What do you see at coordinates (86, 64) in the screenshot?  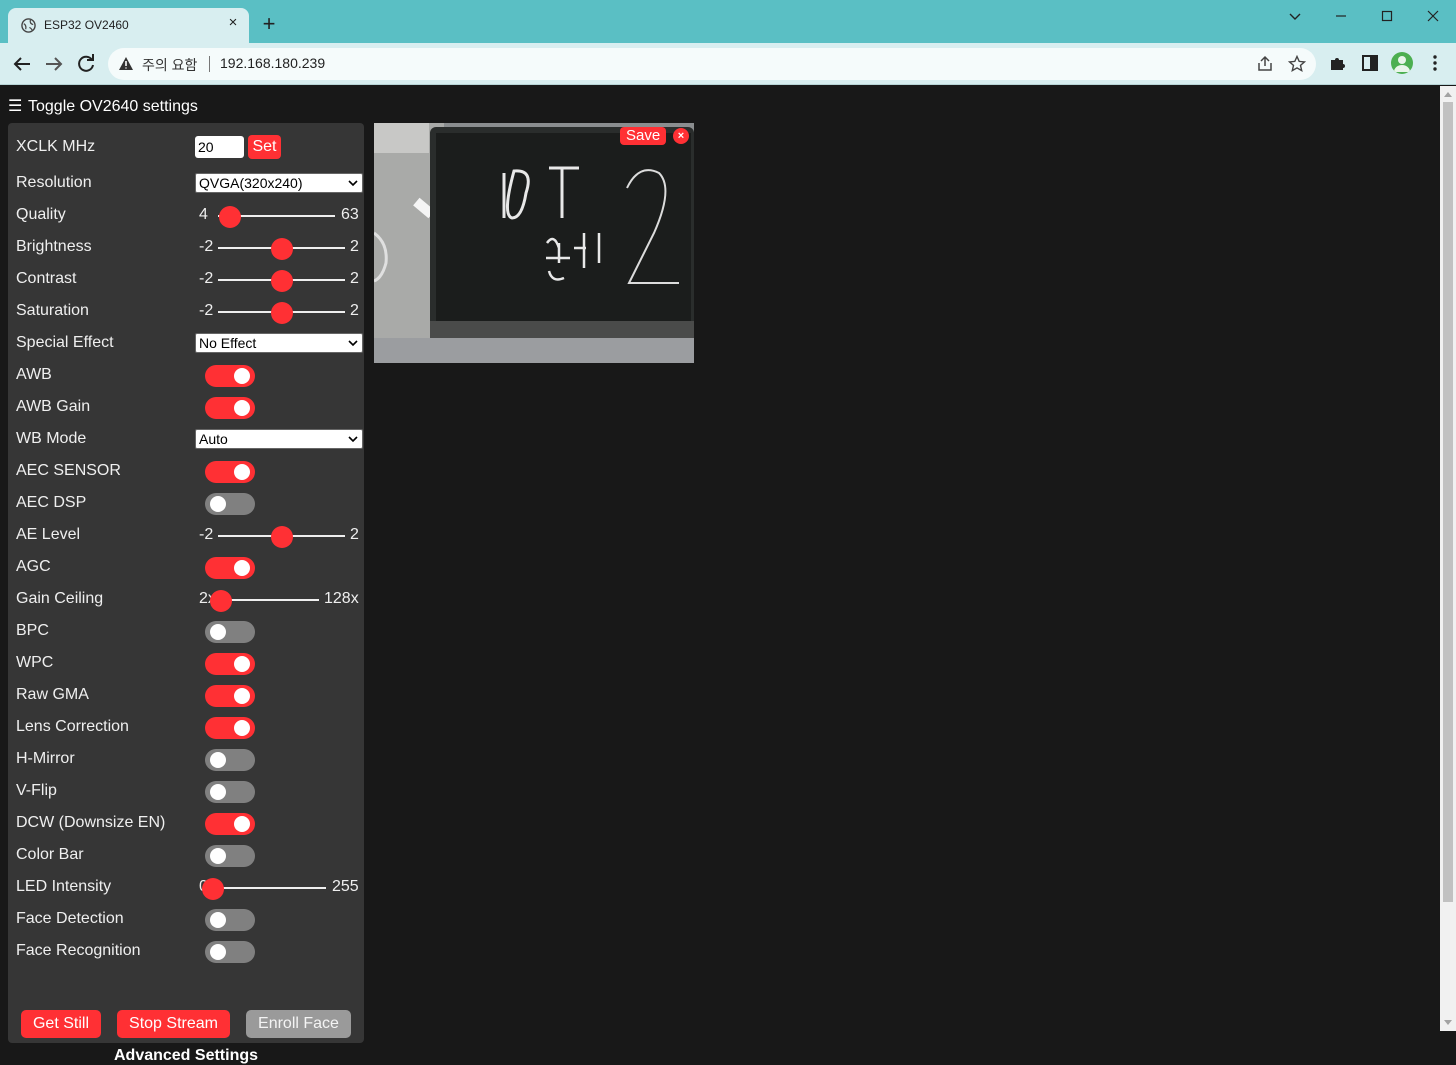 I see `reload-button` at bounding box center [86, 64].